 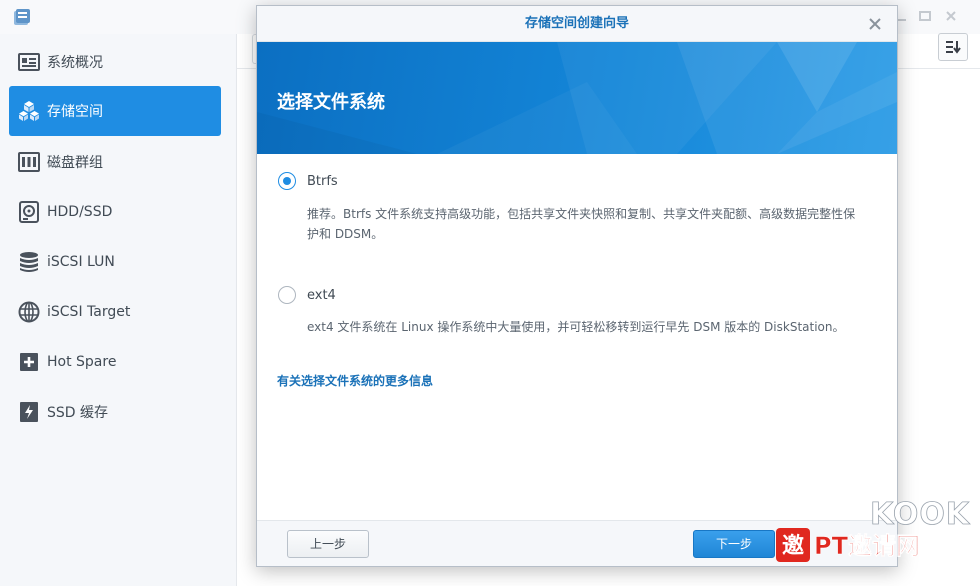 What do you see at coordinates (115, 62) in the screenshot?
I see `sidebar-item-overview: 系统概况` at bounding box center [115, 62].